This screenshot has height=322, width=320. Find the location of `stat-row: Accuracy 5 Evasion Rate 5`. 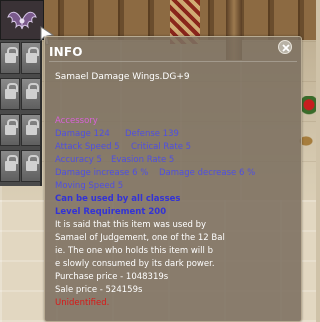

stat-row: Accuracy 5 Evasion Rate 5 is located at coordinates (175, 160).